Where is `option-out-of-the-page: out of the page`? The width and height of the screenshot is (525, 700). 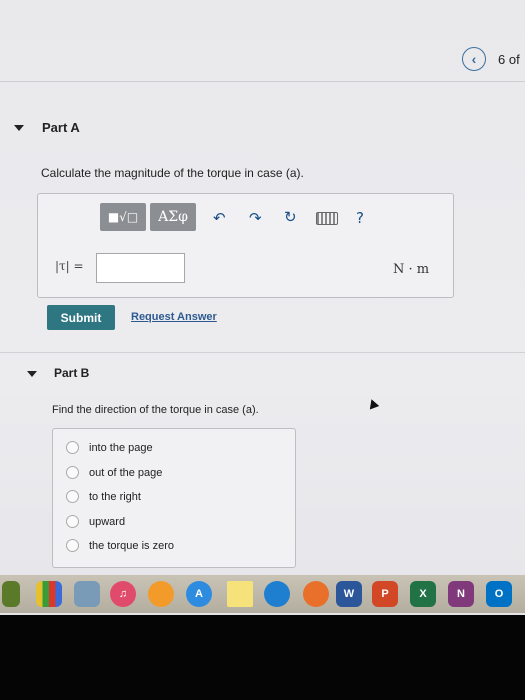 option-out-of-the-page: out of the page is located at coordinates (114, 472).